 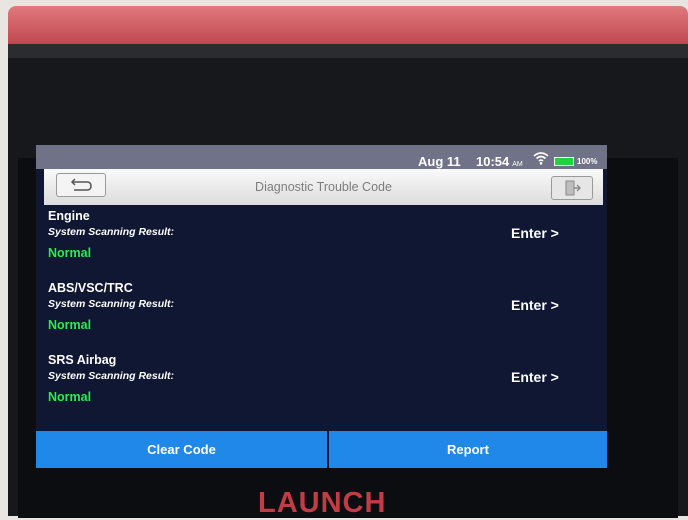 I want to click on page-title: Diagnostic Trouble Code, so click(x=323, y=187).